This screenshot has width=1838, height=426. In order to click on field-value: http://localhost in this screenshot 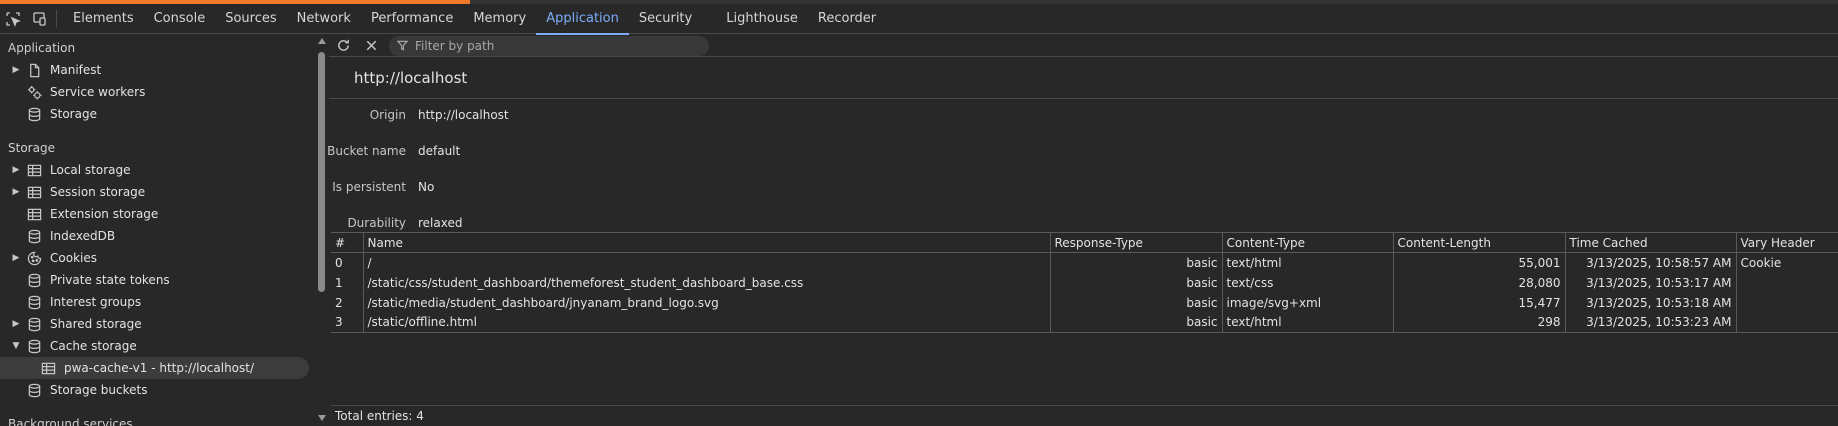, I will do `click(463, 115)`.